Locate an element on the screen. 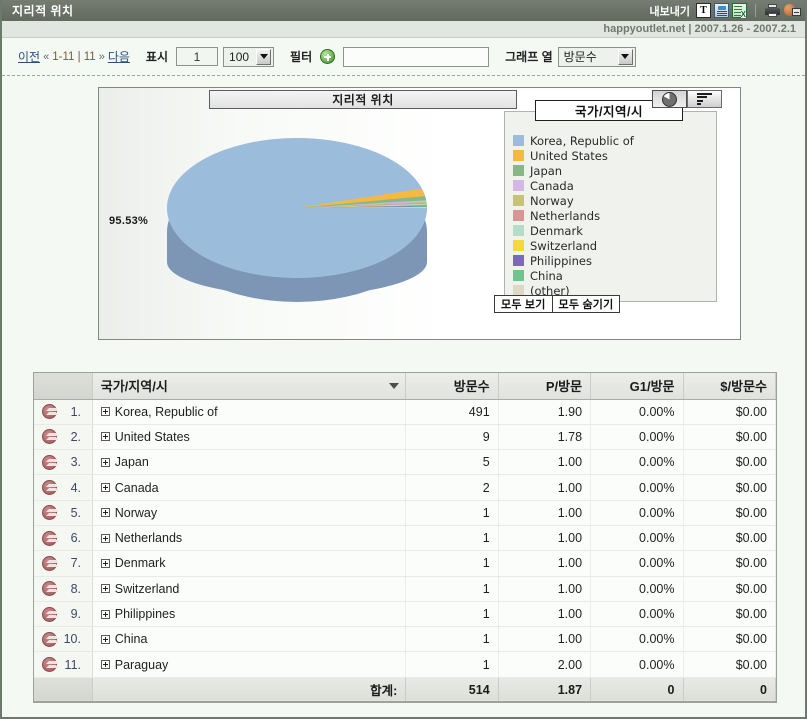 The width and height of the screenshot is (807, 719). bar-chart-icon is located at coordinates (704, 99).